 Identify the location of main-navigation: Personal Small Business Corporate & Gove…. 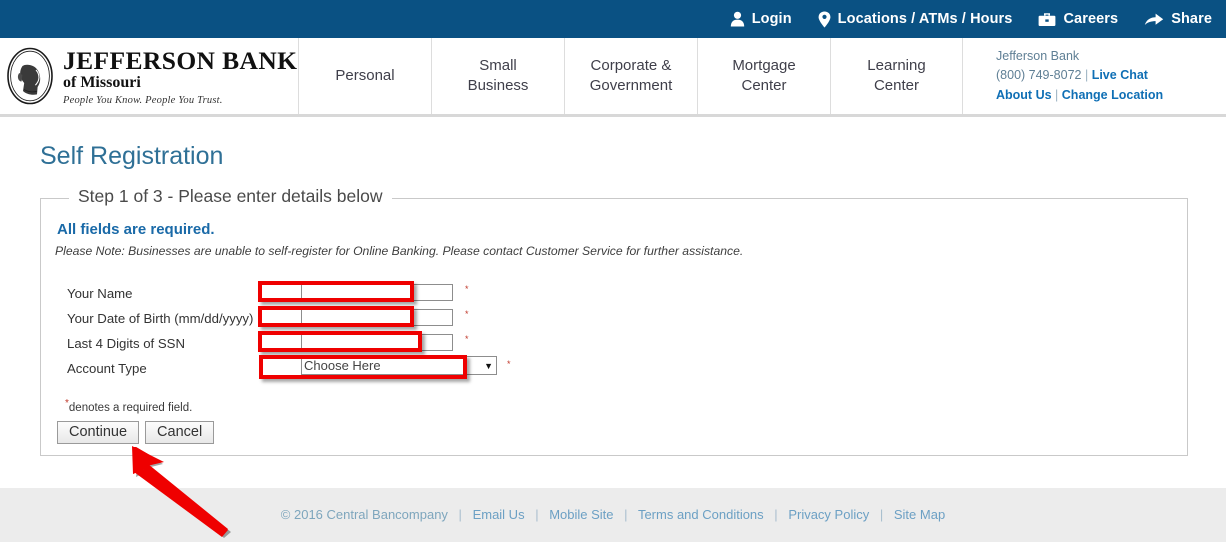
(630, 76).